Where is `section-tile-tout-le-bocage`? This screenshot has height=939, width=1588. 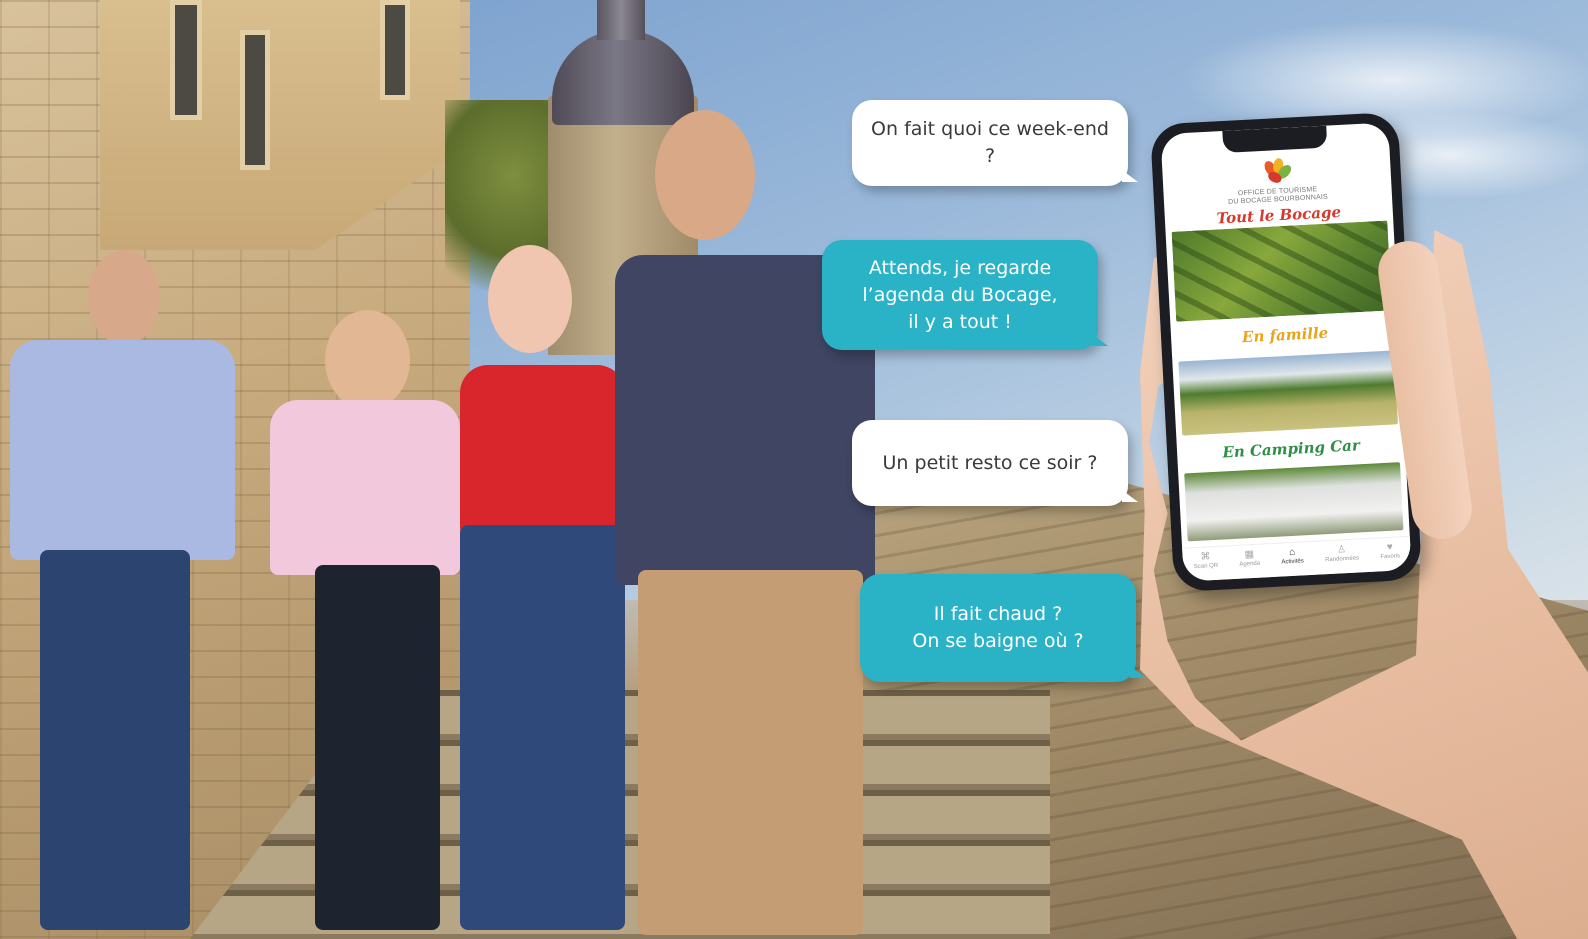 section-tile-tout-le-bocage is located at coordinates (1281, 271).